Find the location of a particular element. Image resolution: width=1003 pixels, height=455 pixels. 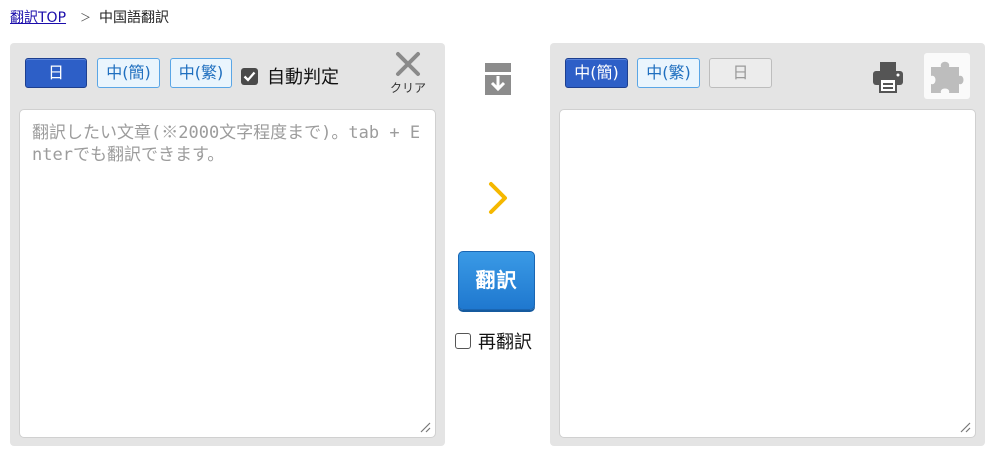

clear-x-icon is located at coordinates (408, 65).